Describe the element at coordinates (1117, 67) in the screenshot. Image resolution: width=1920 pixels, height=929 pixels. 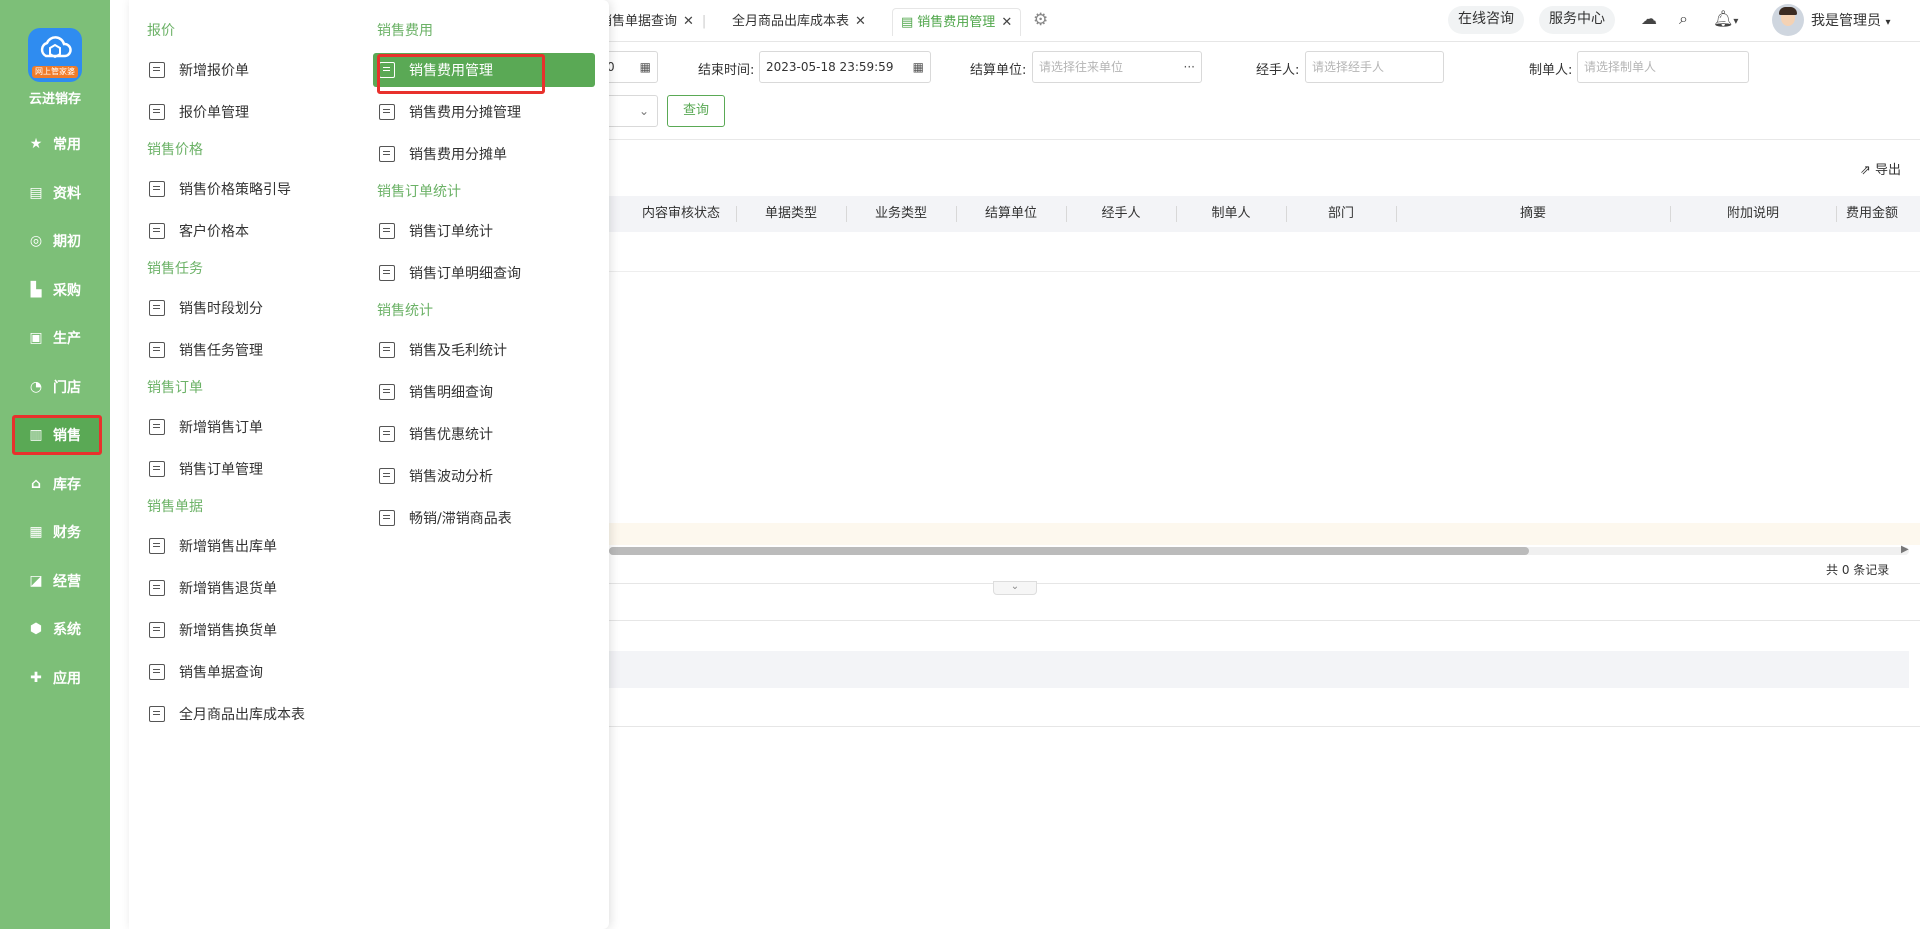
I see `settle-unit-input: 请选择往来单位 ···` at that location.